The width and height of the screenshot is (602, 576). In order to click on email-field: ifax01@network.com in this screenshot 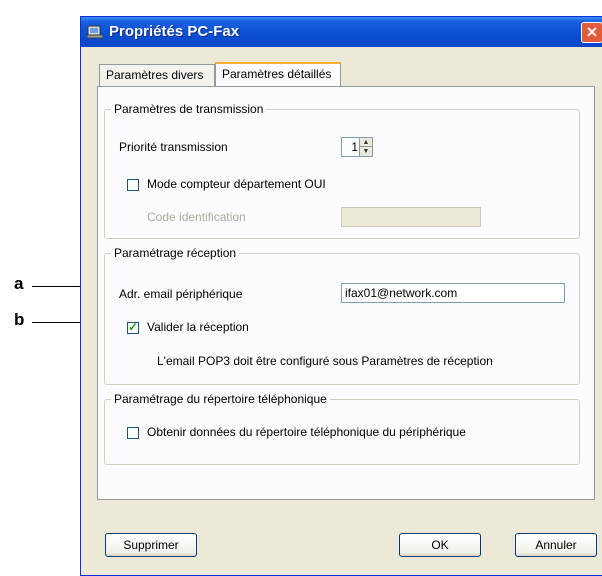, I will do `click(453, 293)`.